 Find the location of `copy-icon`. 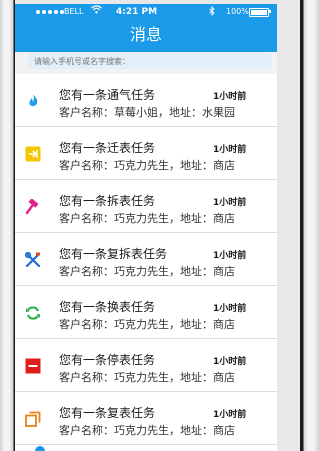

copy-icon is located at coordinates (33, 419).